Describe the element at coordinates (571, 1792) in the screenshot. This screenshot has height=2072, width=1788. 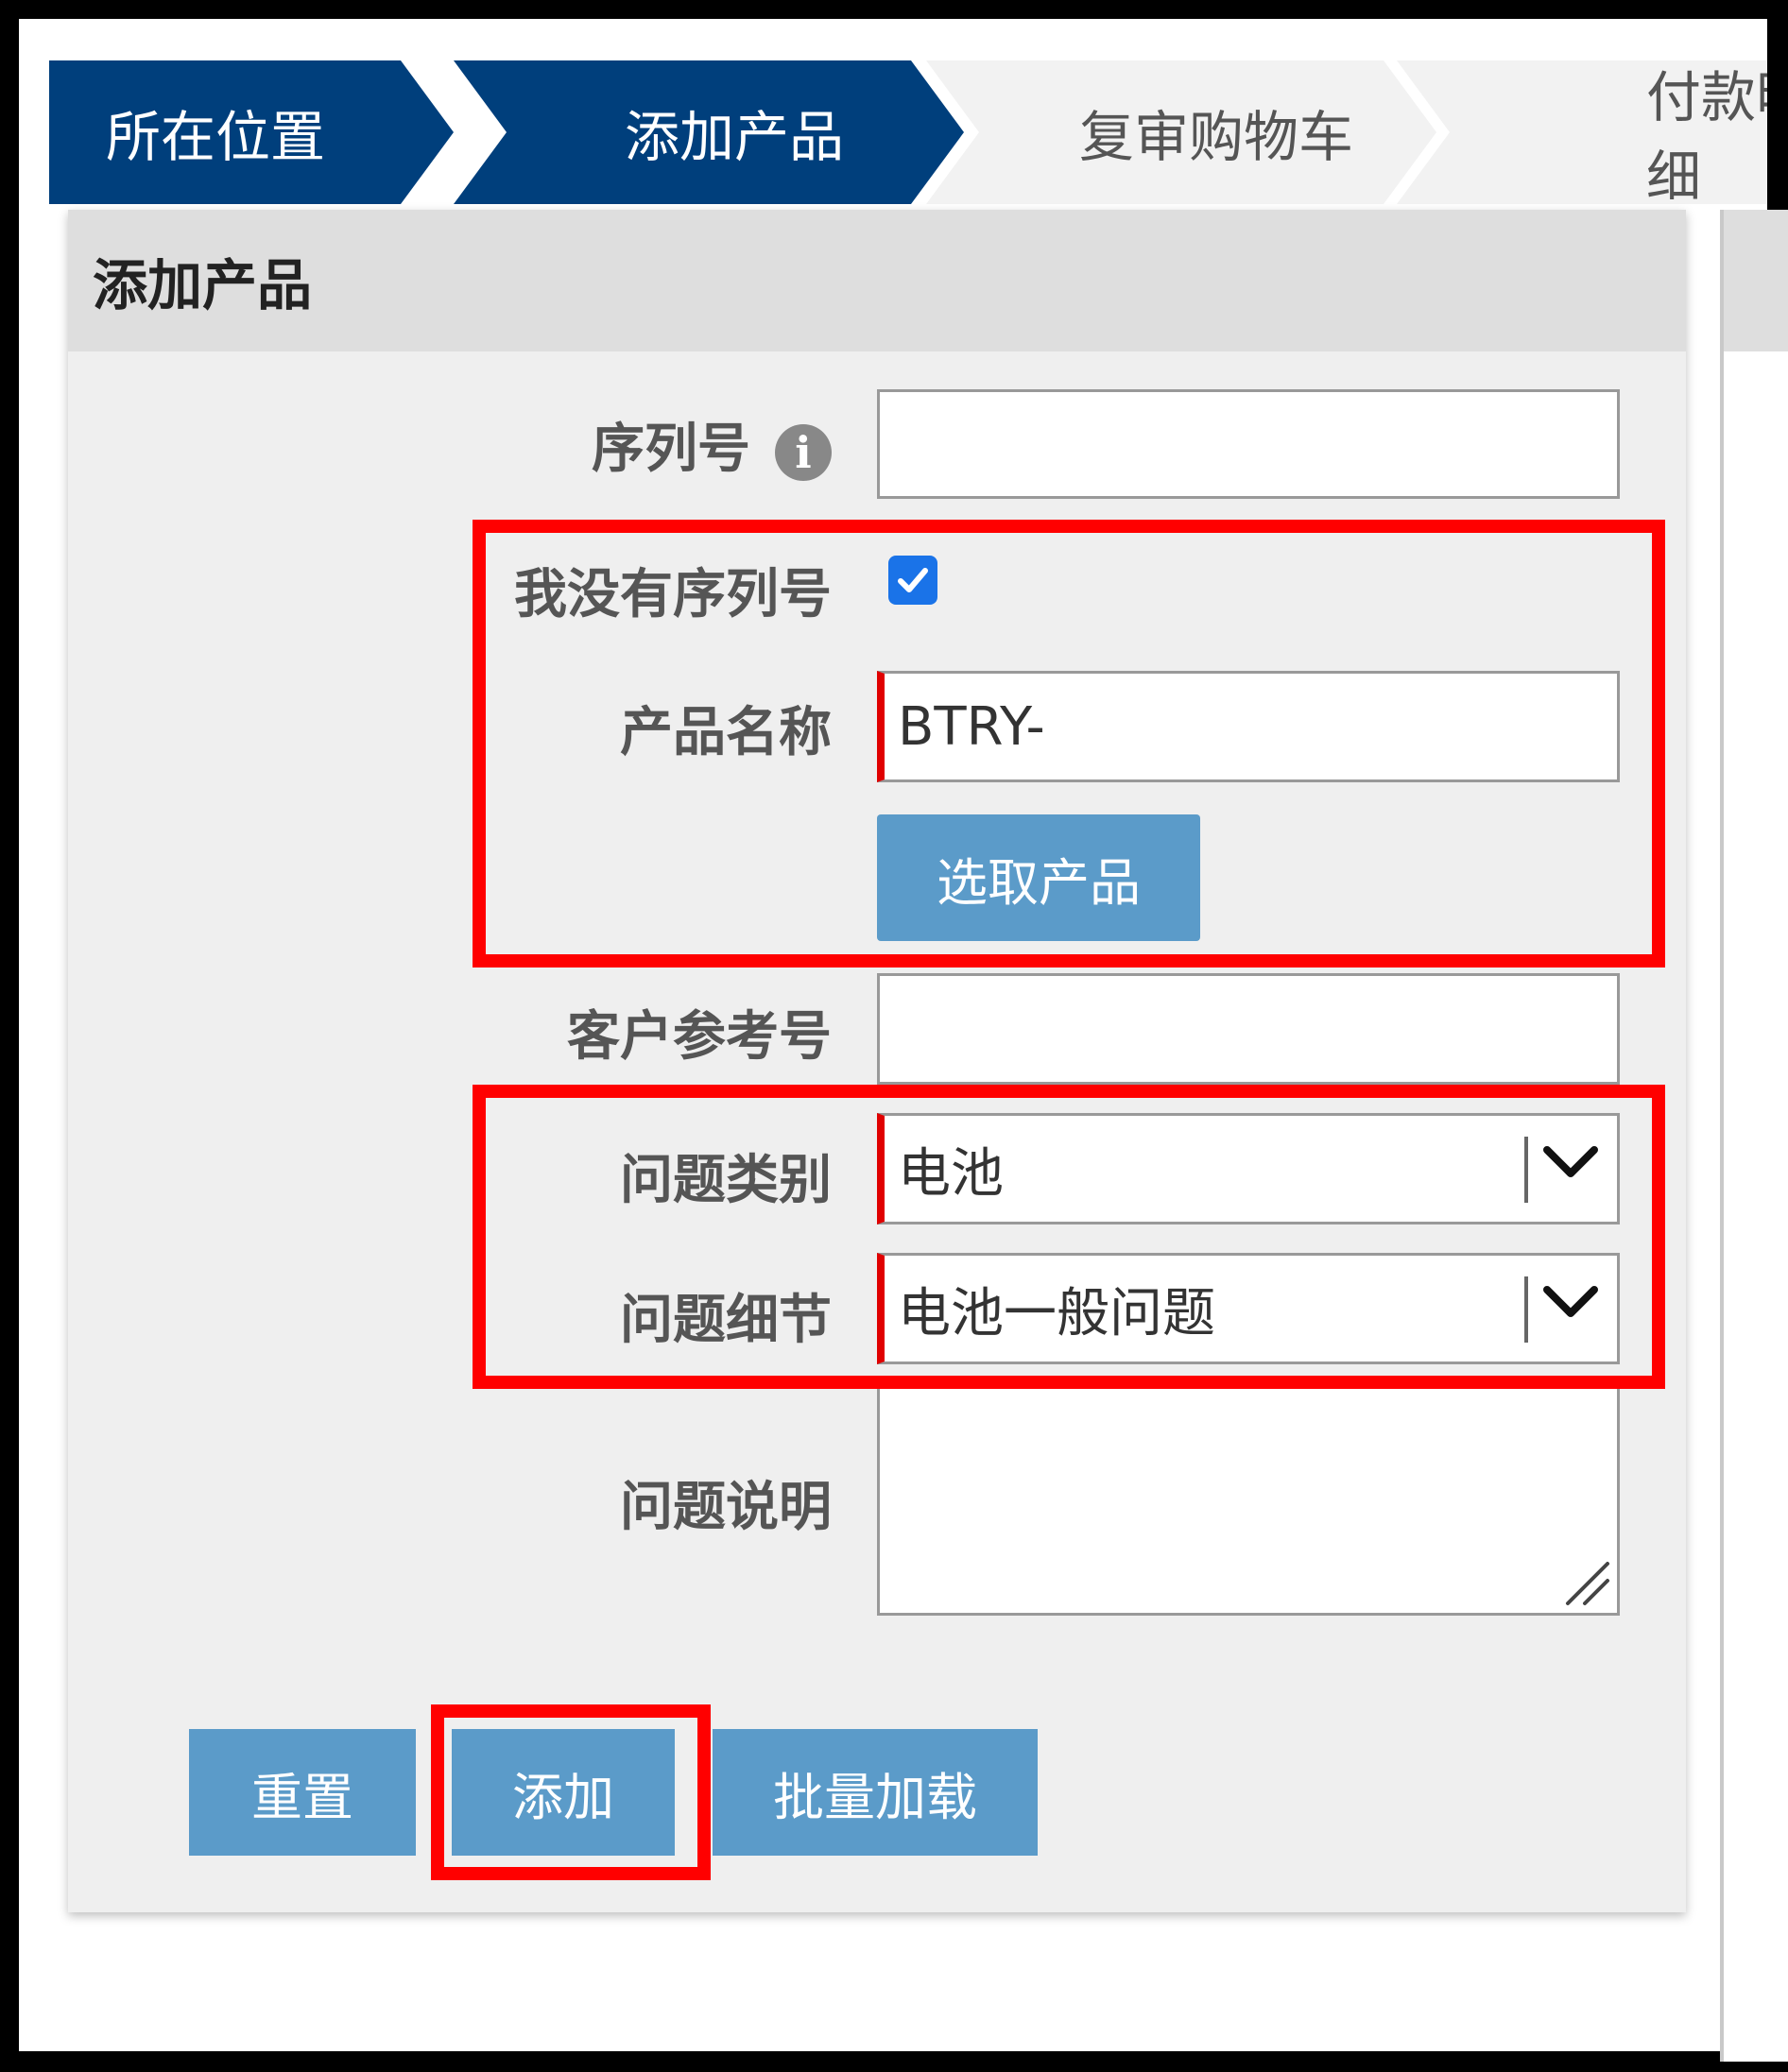
I see `highlight-box-add-button` at that location.